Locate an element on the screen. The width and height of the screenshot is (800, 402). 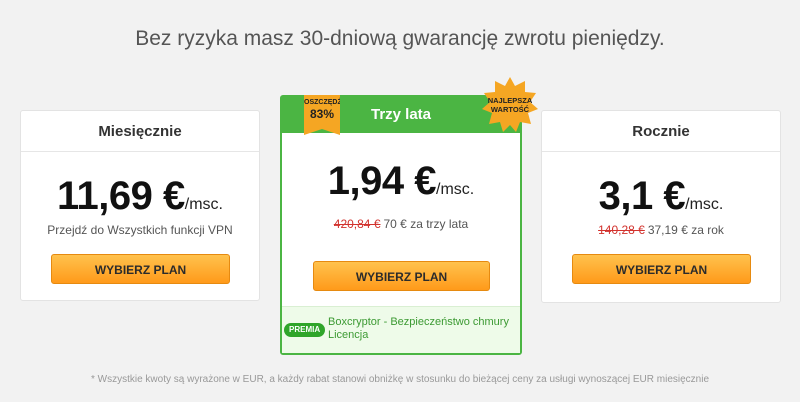
plan-price: 11,69 €/msc. is located at coordinates (140, 196).